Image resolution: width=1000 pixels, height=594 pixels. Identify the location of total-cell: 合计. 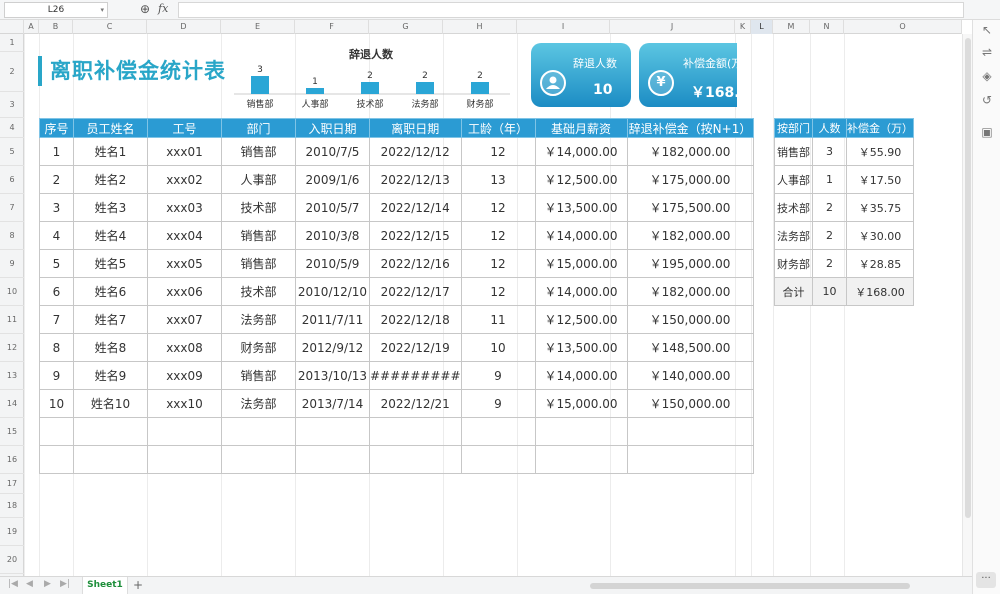
(793, 291).